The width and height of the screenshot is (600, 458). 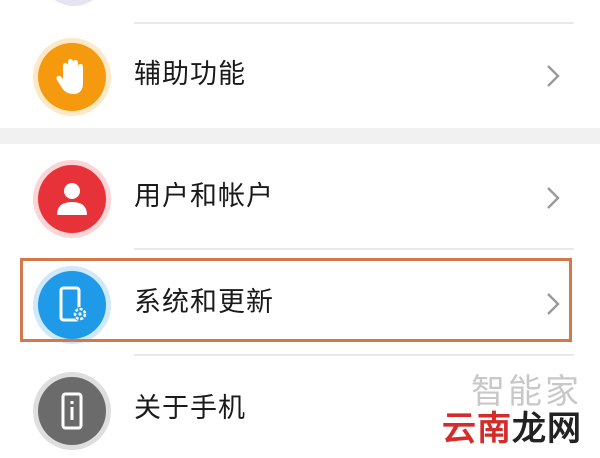 I want to click on watermark: 智能家 云南龙网, so click(x=512, y=411).